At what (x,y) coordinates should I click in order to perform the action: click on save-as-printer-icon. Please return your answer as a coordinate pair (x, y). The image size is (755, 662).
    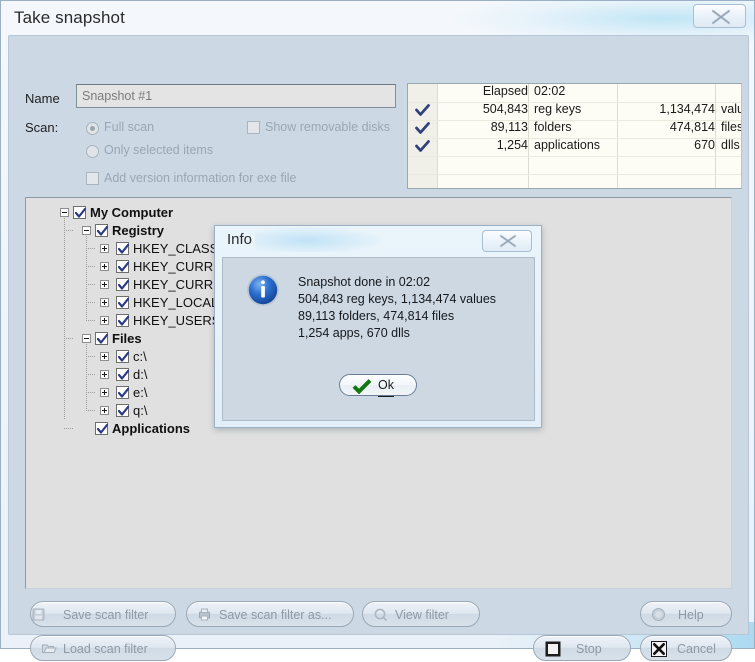
    Looking at the image, I should click on (204, 616).